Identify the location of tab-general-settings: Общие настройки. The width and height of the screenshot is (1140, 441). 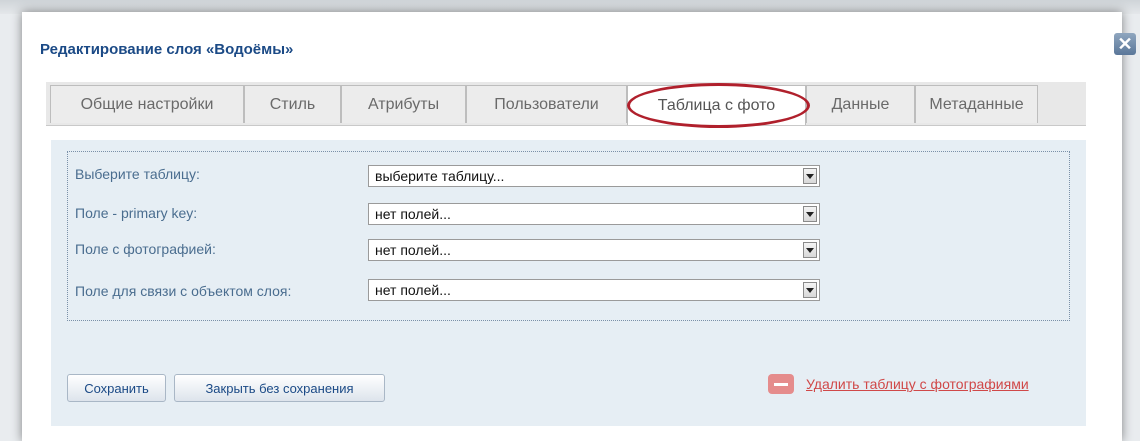
(147, 104).